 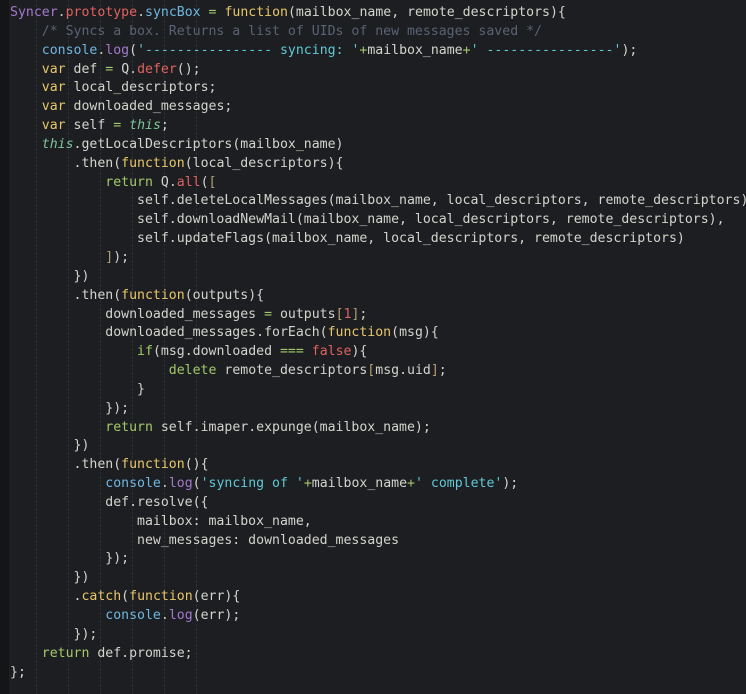 What do you see at coordinates (373, 258) in the screenshot?
I see `code-line: ]);` at bounding box center [373, 258].